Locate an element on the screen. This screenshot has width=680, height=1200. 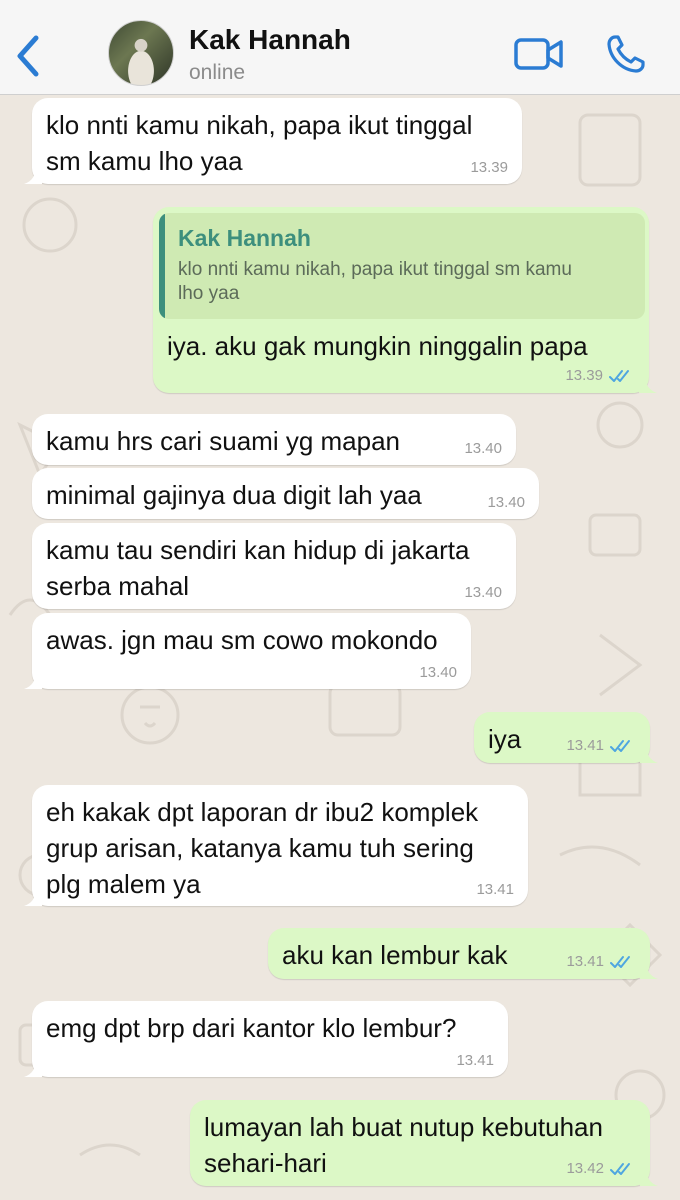
message-text: iya. aku gak mungkin ninggalin papa is located at coordinates (377, 346).